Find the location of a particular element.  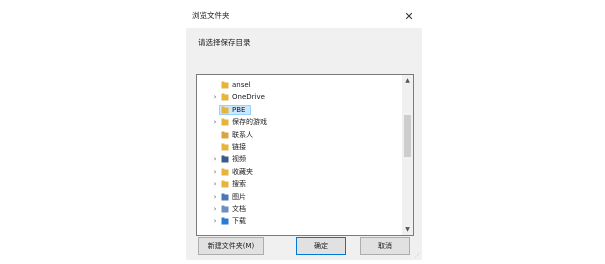

downloads-icon is located at coordinates (225, 221).